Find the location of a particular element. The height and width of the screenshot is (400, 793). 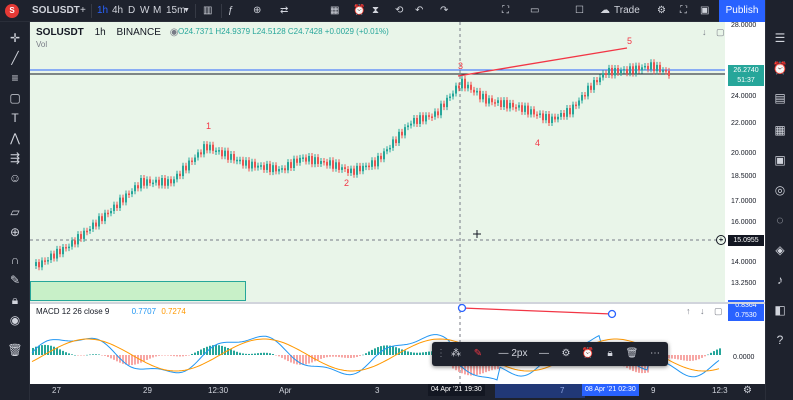

help-icon: ? is located at coordinates (780, 340).